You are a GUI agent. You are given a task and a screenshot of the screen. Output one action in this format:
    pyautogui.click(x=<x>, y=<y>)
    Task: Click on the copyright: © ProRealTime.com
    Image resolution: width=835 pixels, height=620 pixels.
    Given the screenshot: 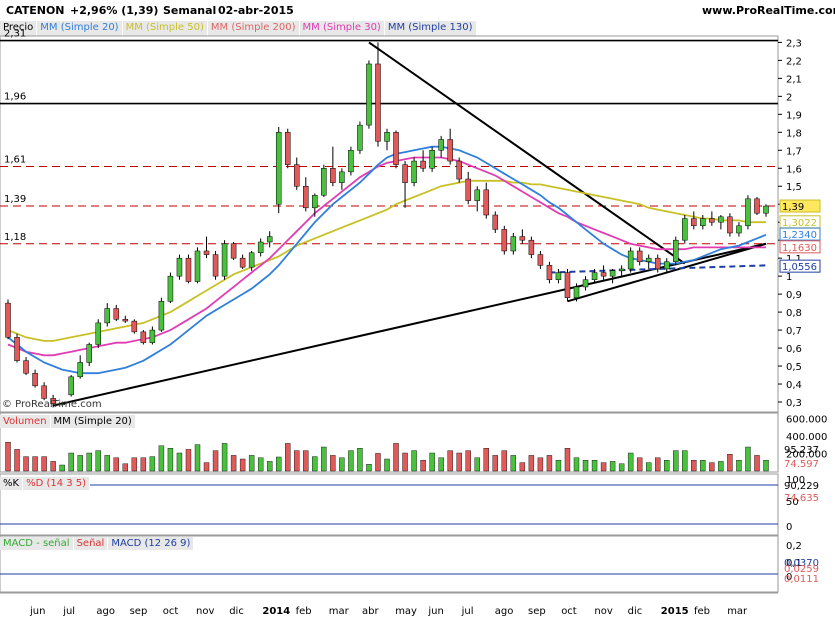 What is the action you would take?
    pyautogui.click(x=52, y=404)
    